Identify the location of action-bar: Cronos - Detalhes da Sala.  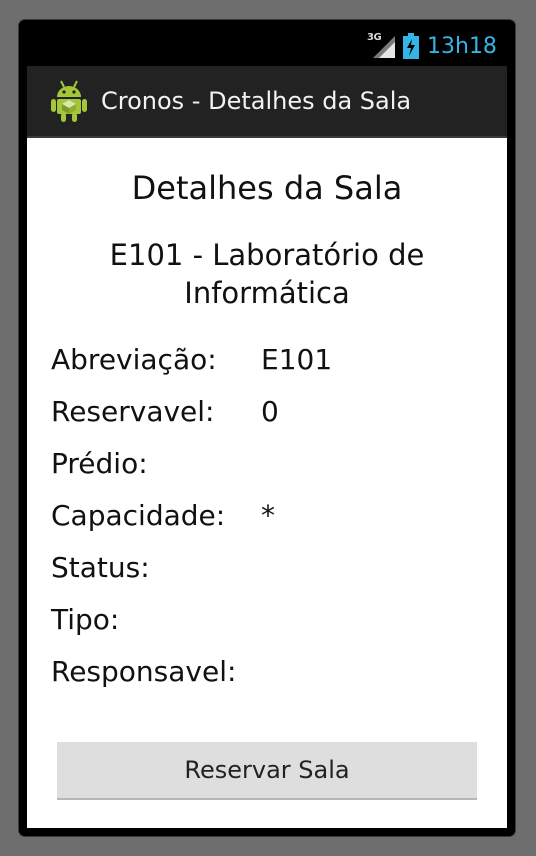
(267, 102).